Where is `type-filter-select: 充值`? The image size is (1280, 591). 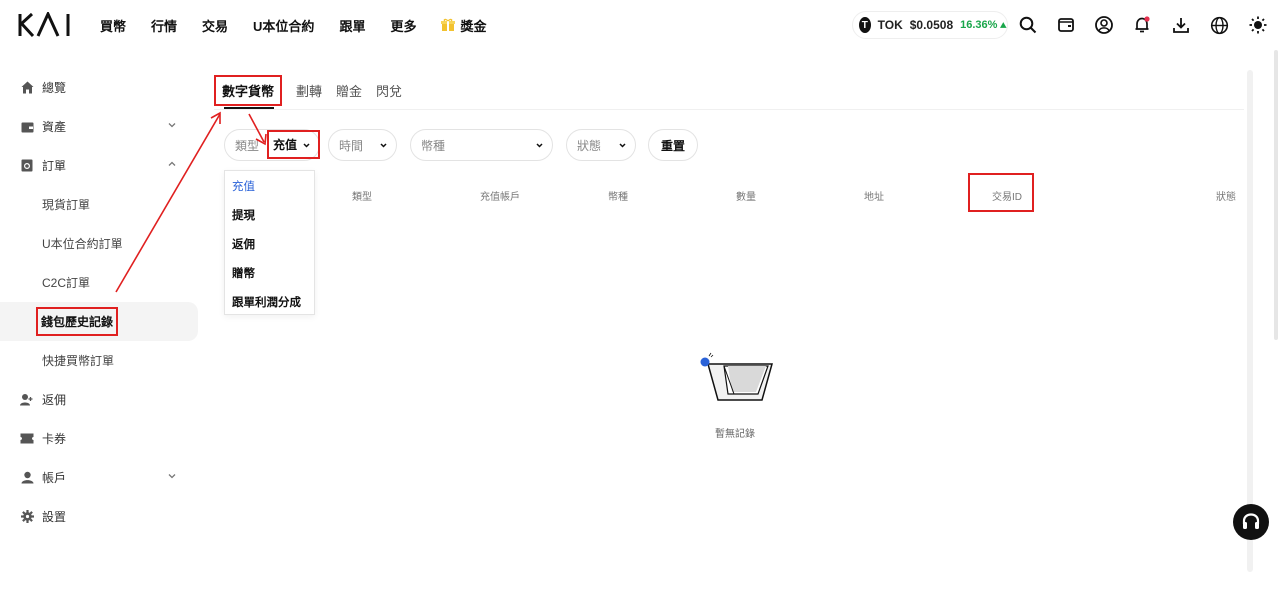
type-filter-select: 充值 is located at coordinates (293, 144).